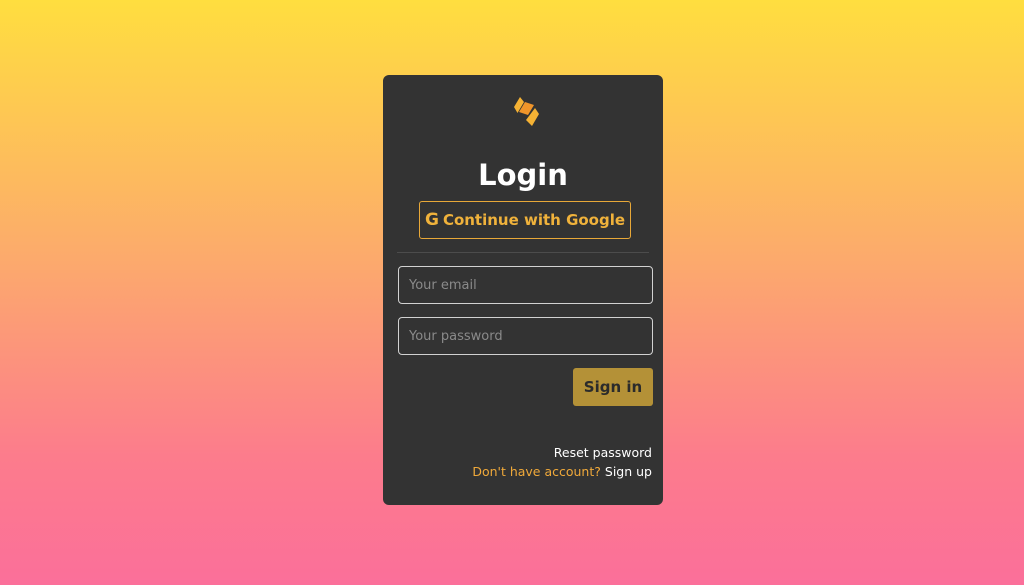  I want to click on reset-password-link: Reset password, so click(603, 453).